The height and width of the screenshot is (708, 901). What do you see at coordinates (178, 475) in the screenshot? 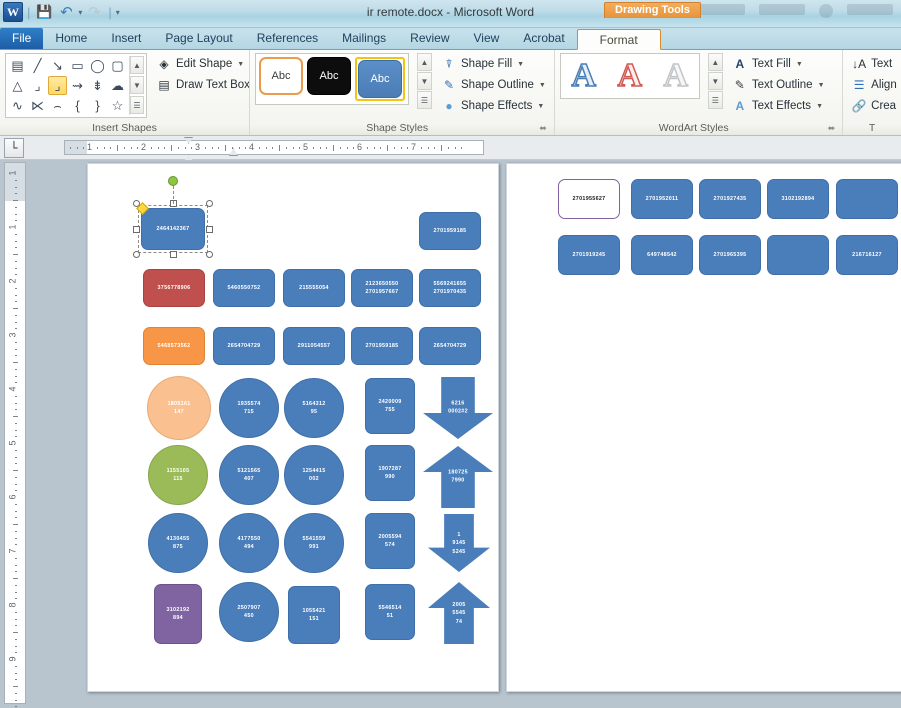
I see `document-shape: 1155105 115` at bounding box center [178, 475].